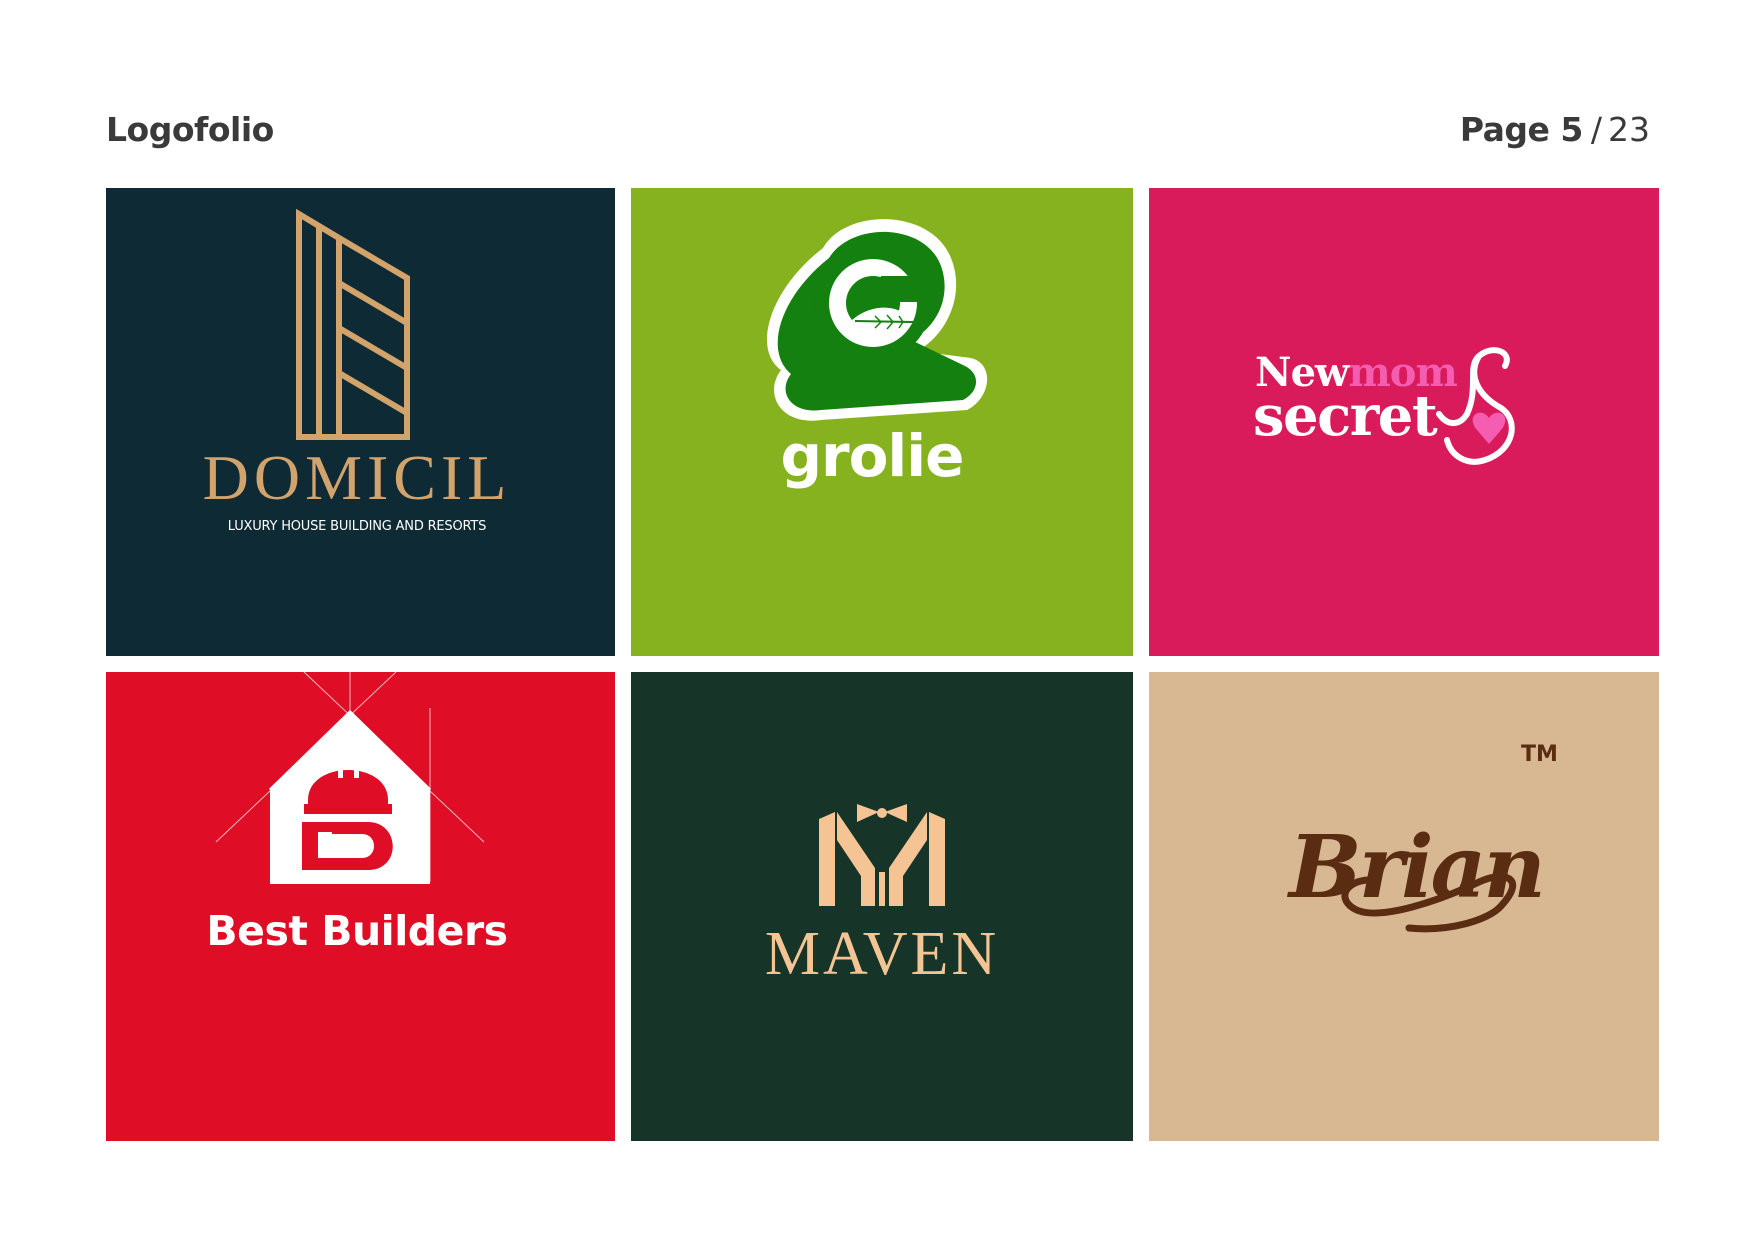 Image resolution: width=1755 pixels, height=1241 pixels. I want to click on logo-tile-maven: MAVEN, so click(882, 906).